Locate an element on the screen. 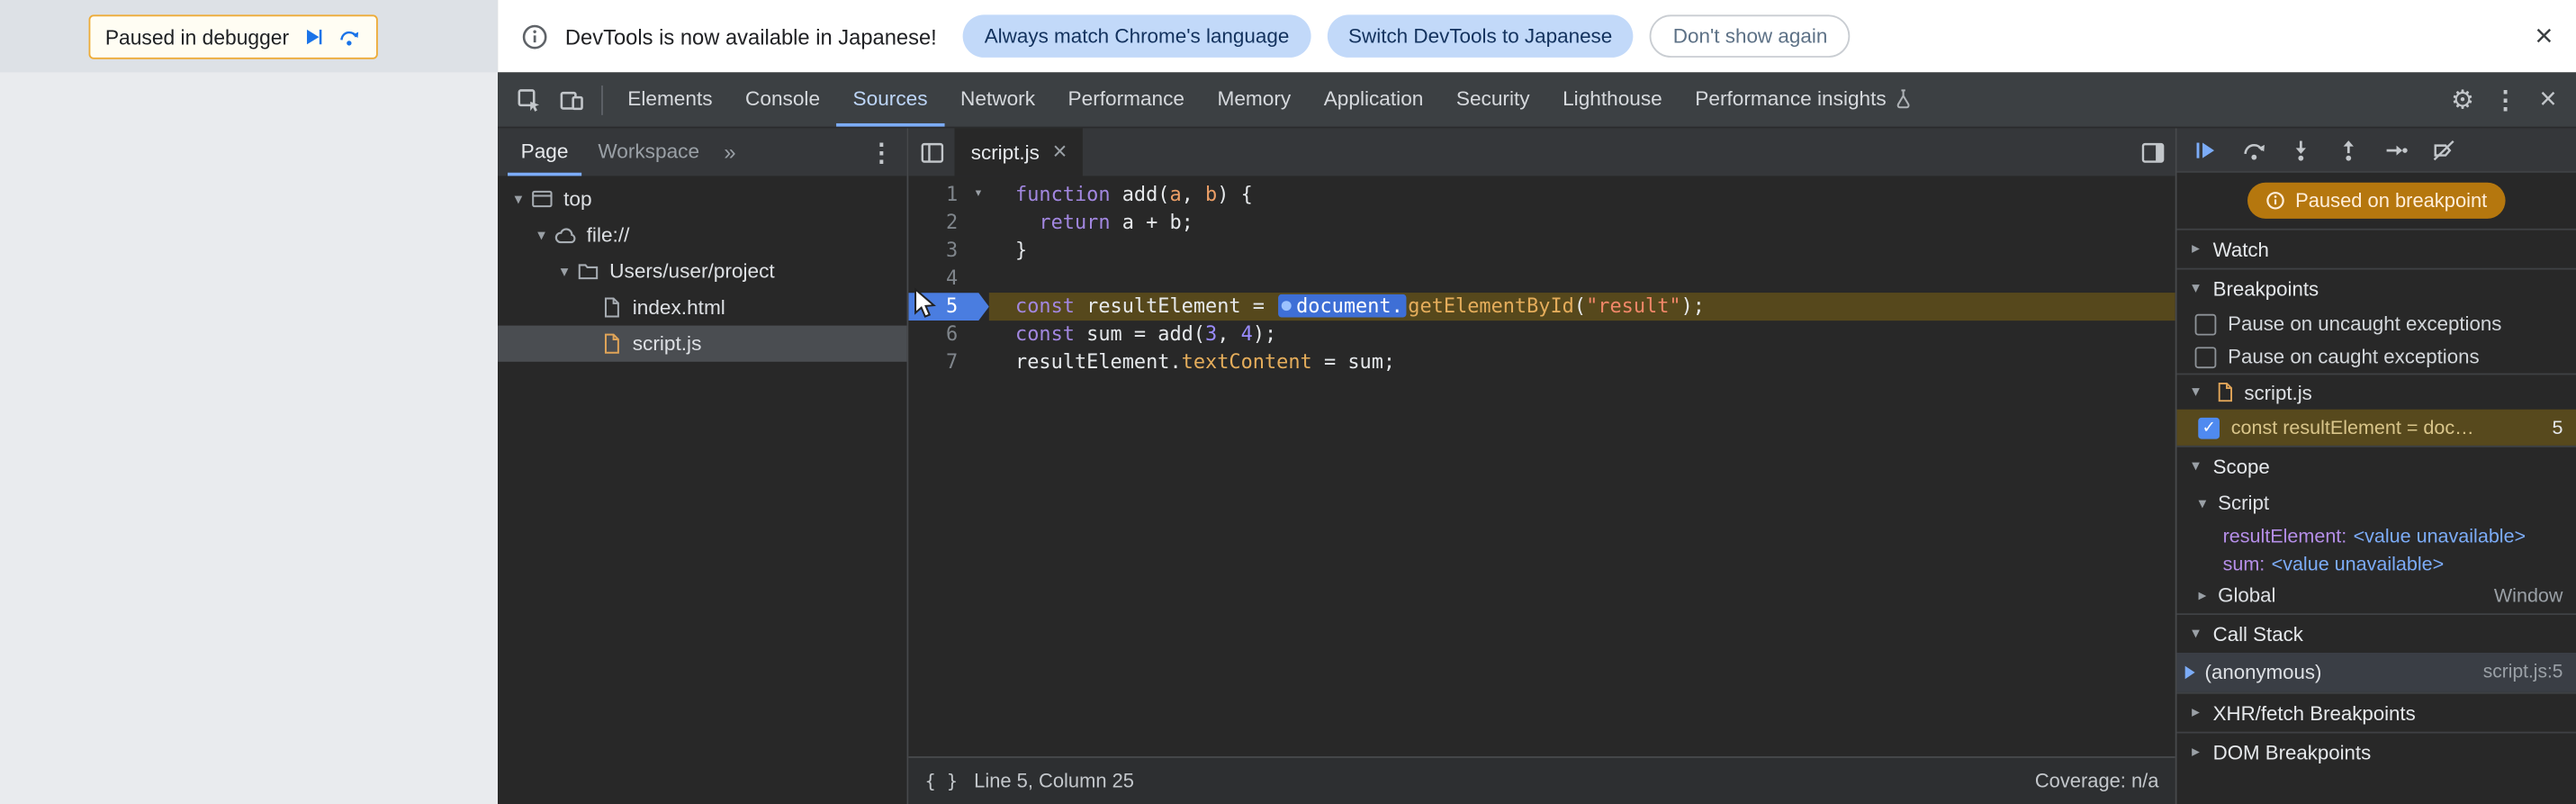 The image size is (2576, 804). tab-label: Lighthouse is located at coordinates (1612, 98).